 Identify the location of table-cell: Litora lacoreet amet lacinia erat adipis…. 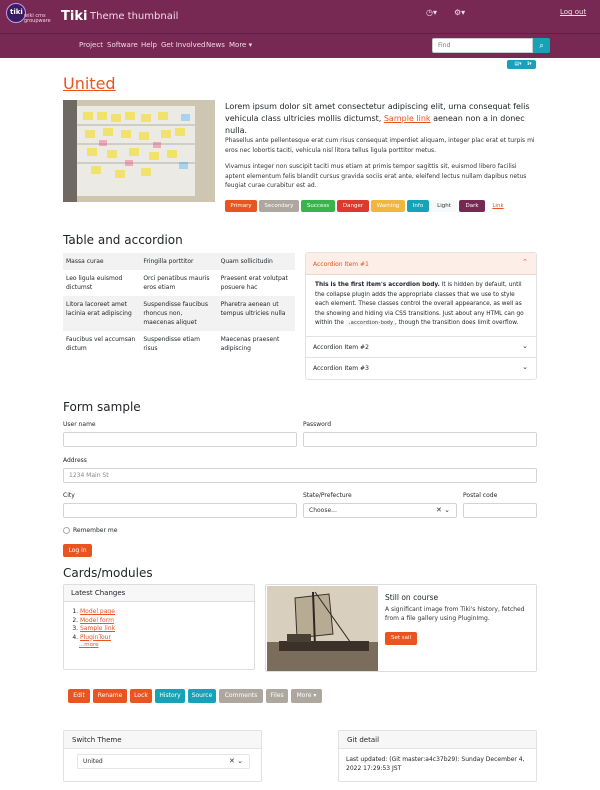
(99, 309).